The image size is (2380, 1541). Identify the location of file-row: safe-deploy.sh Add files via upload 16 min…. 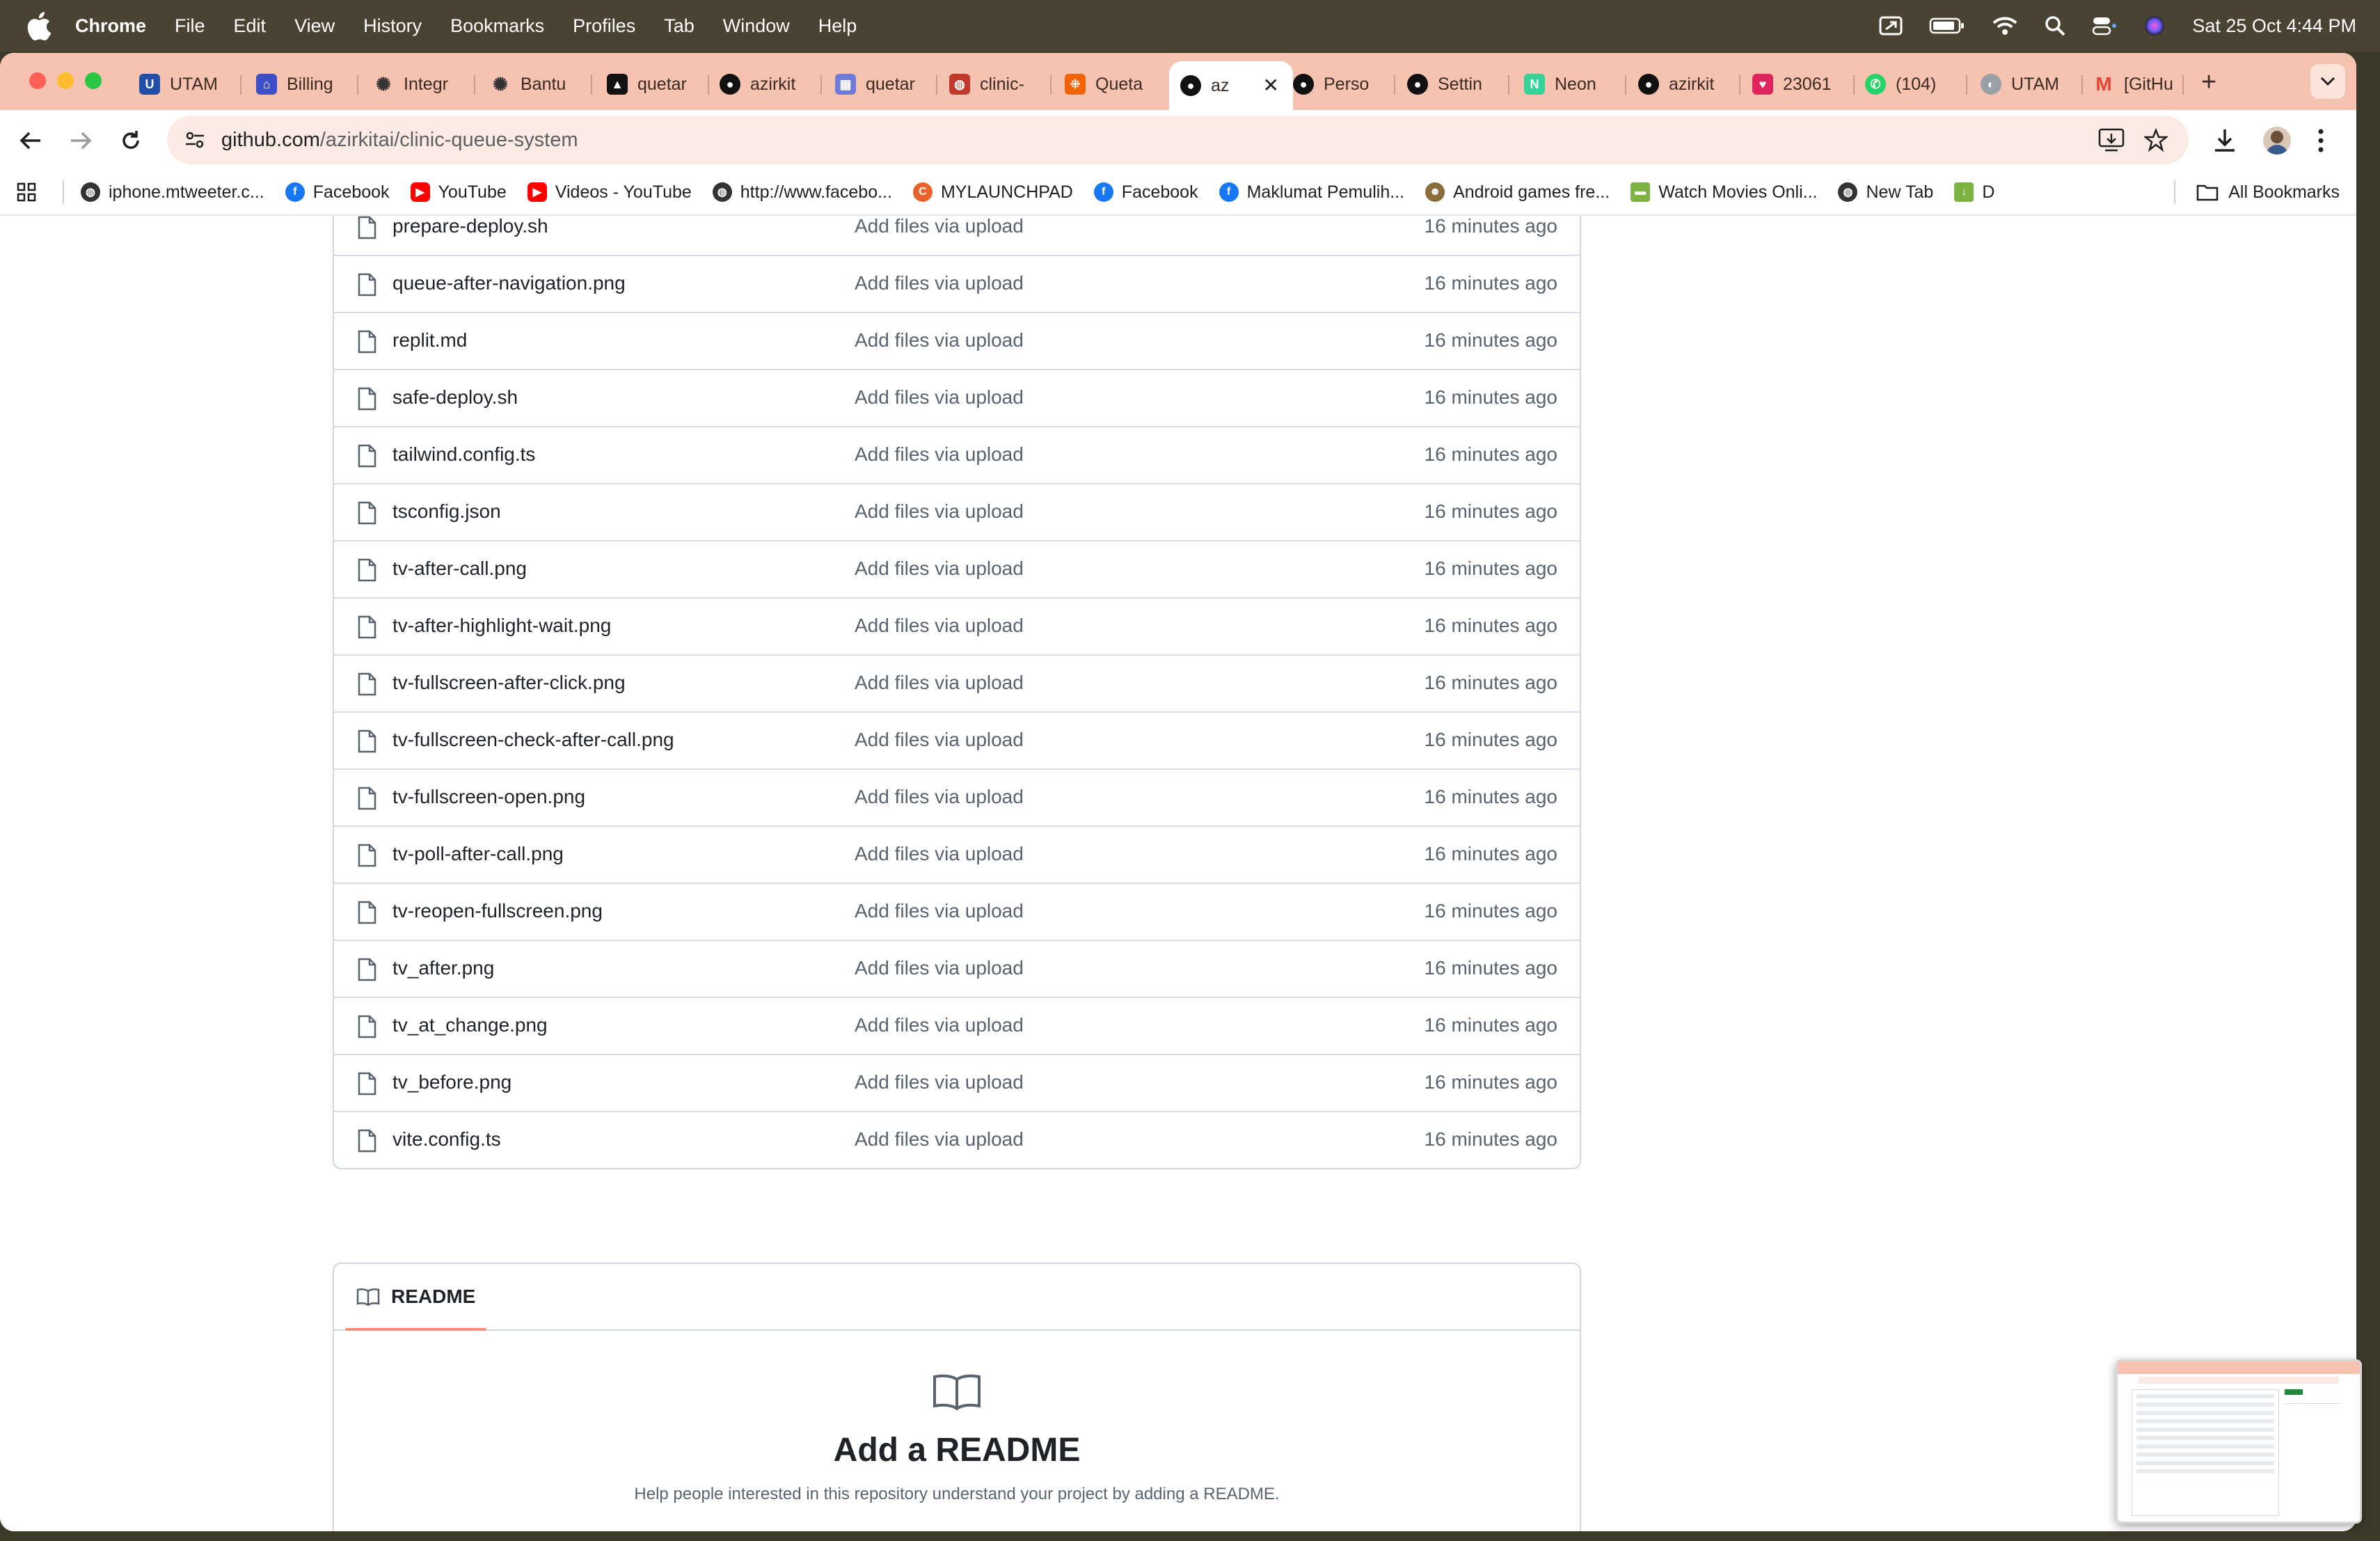
(957, 398).